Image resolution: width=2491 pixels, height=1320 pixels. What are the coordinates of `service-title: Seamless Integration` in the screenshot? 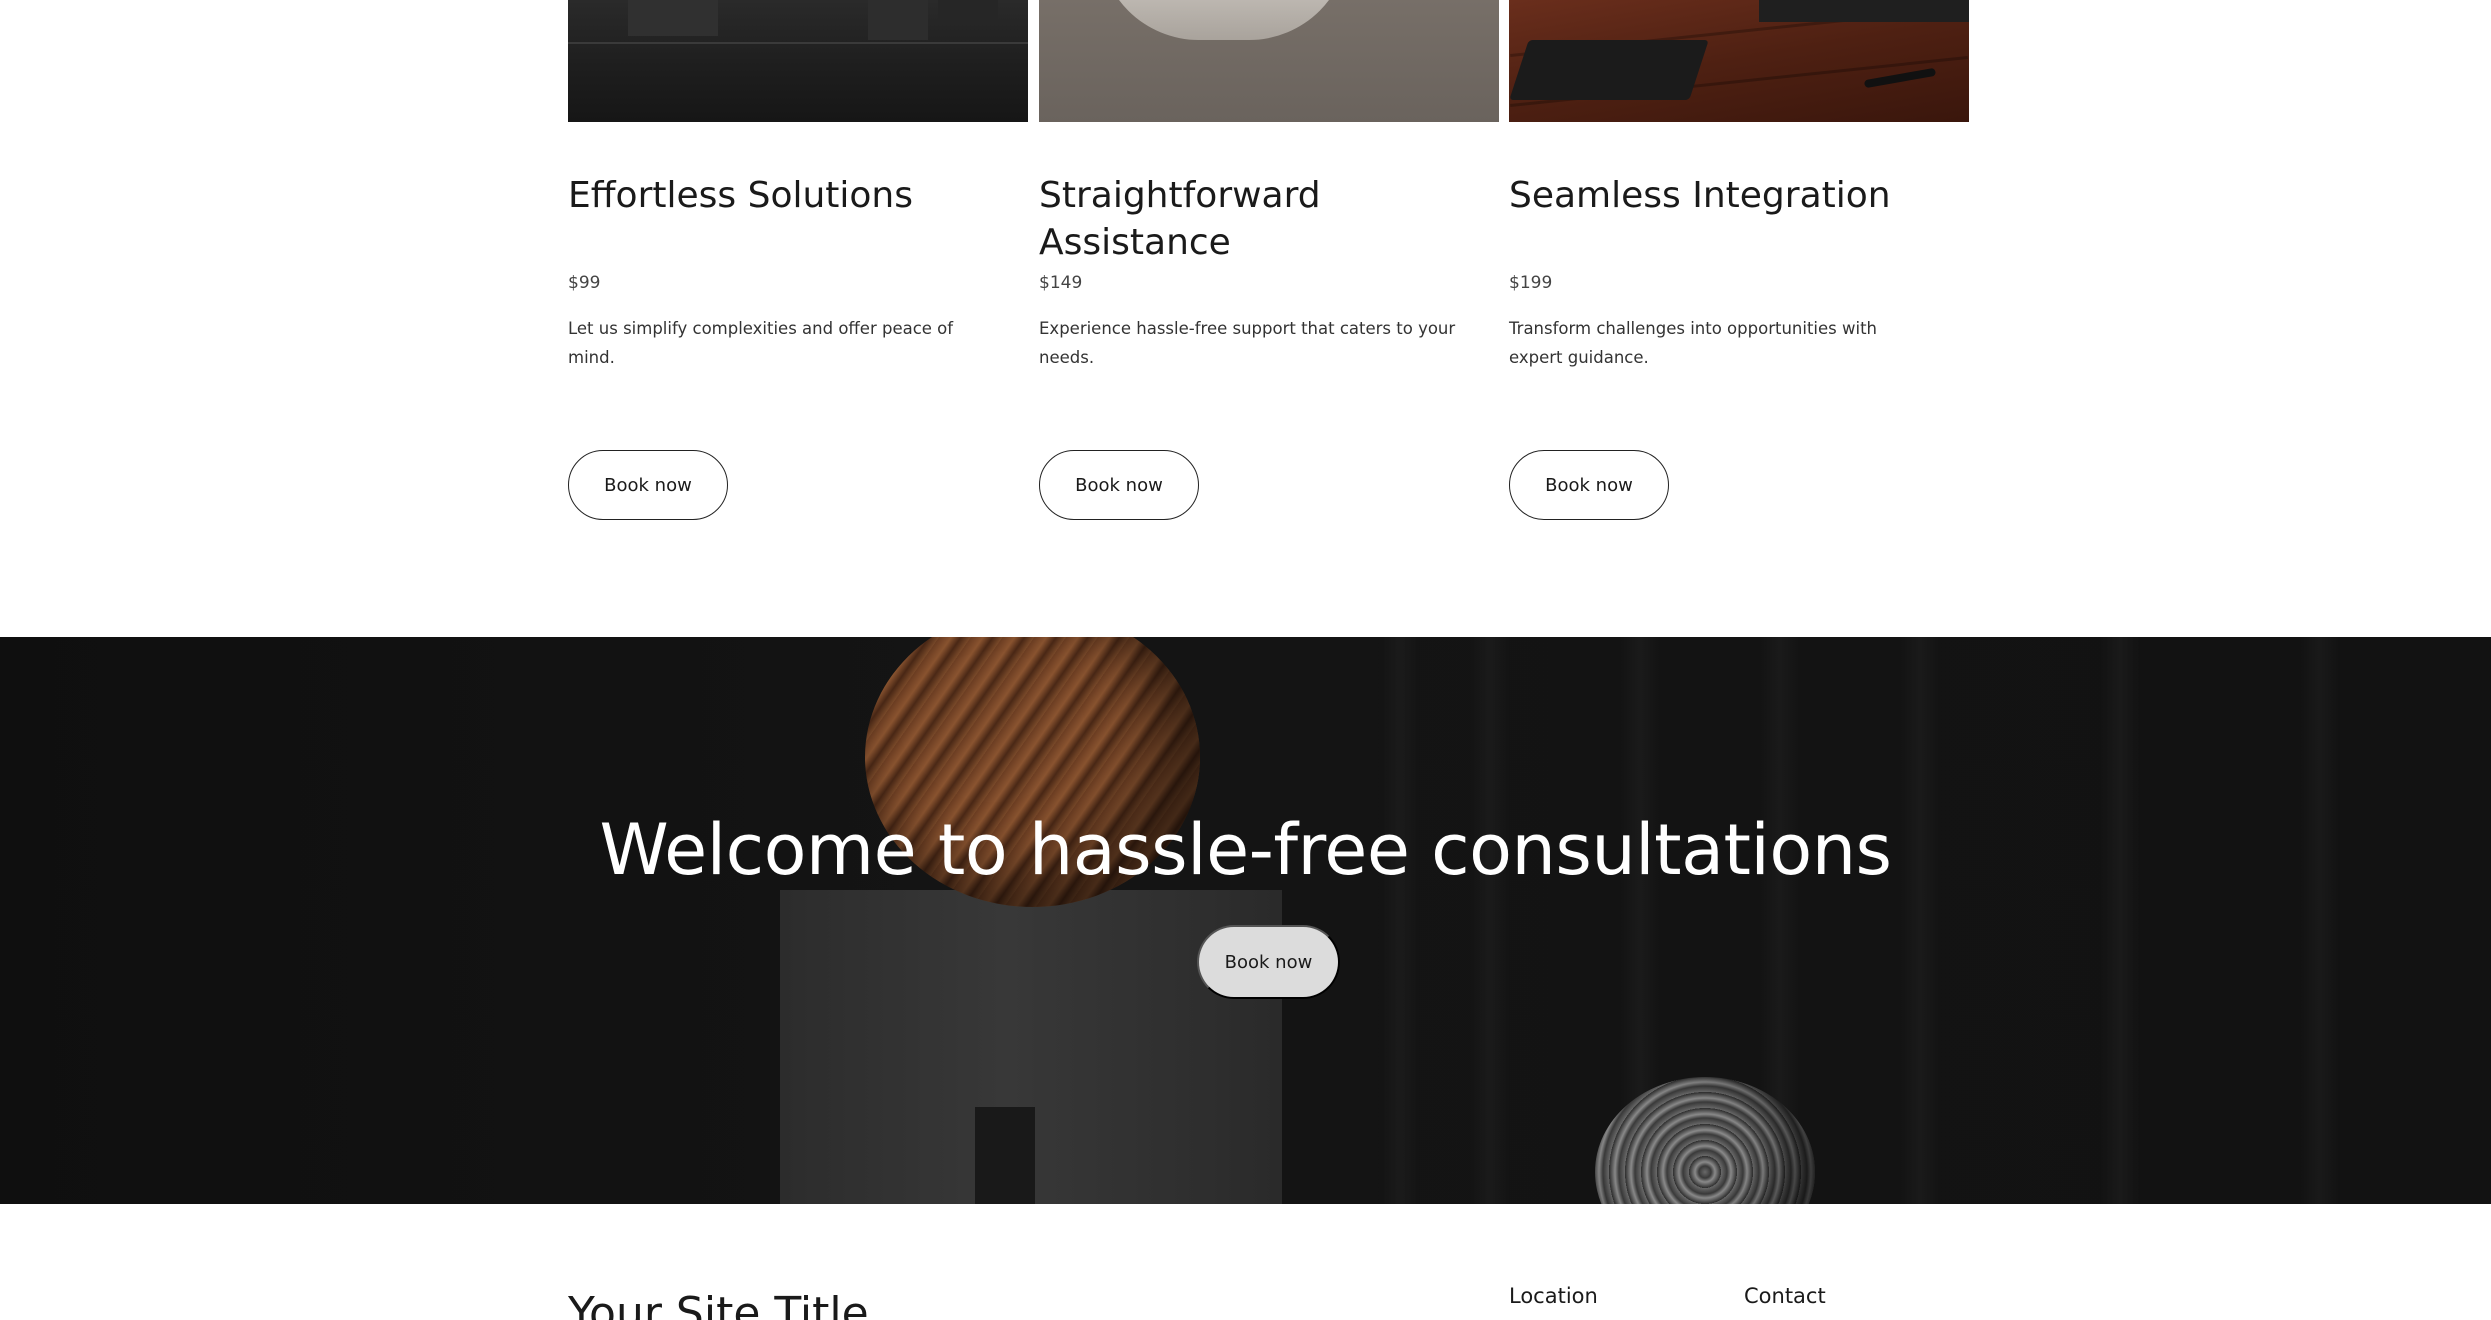 It's located at (1700, 195).